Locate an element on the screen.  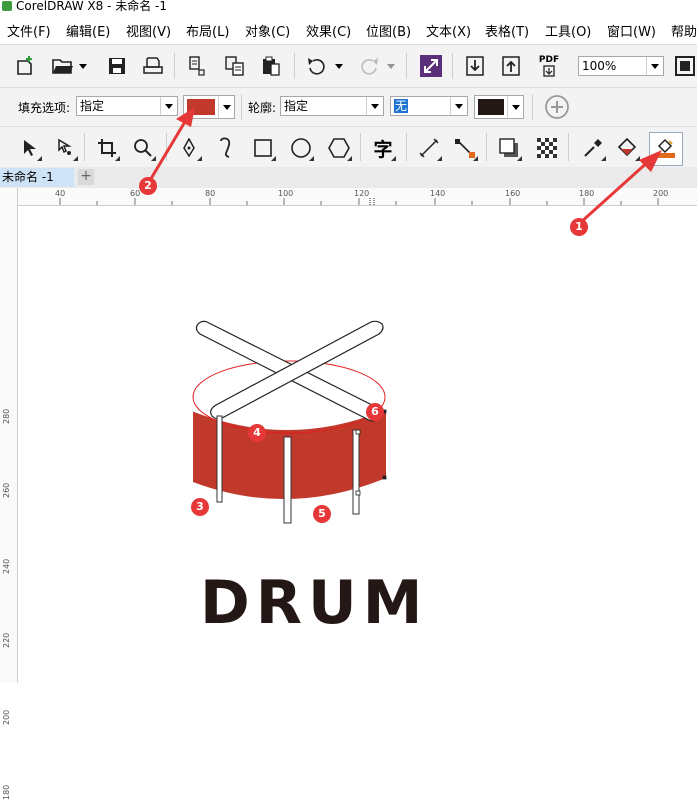
crop-tool-button is located at coordinates (107, 148).